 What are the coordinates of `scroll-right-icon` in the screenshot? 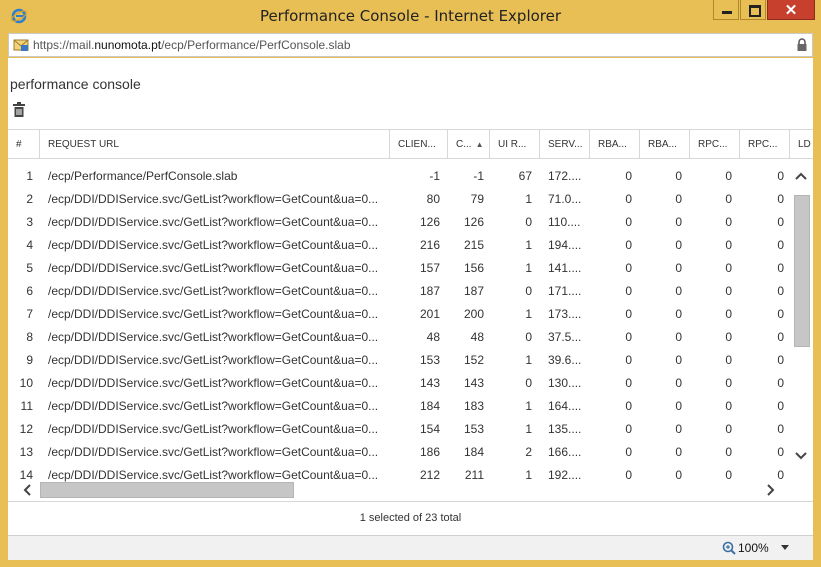 It's located at (771, 490).